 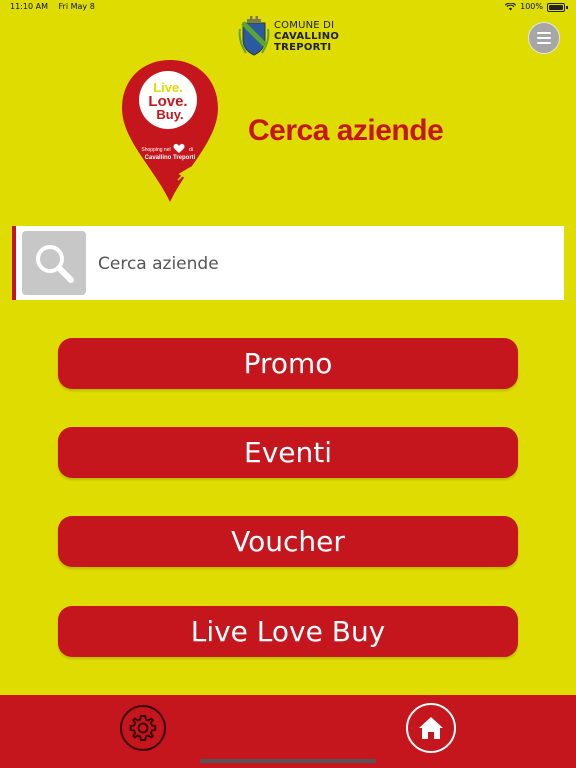 I want to click on voucher-button: Voucher, so click(x=288, y=541).